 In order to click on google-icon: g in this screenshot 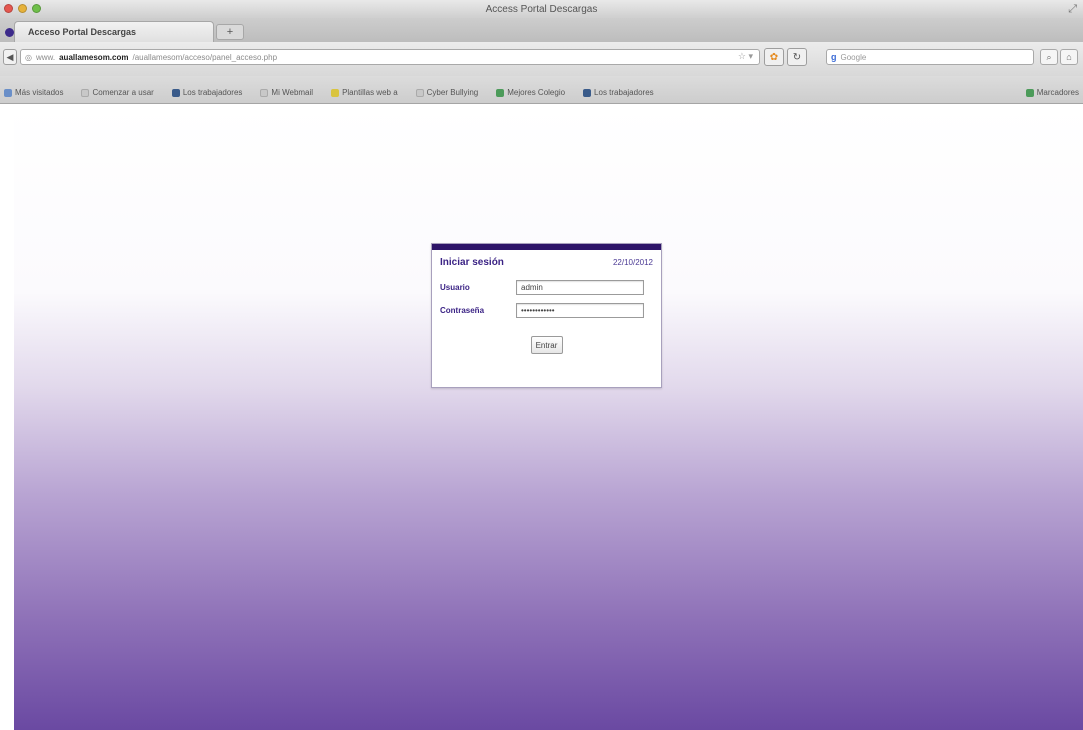, I will do `click(834, 57)`.